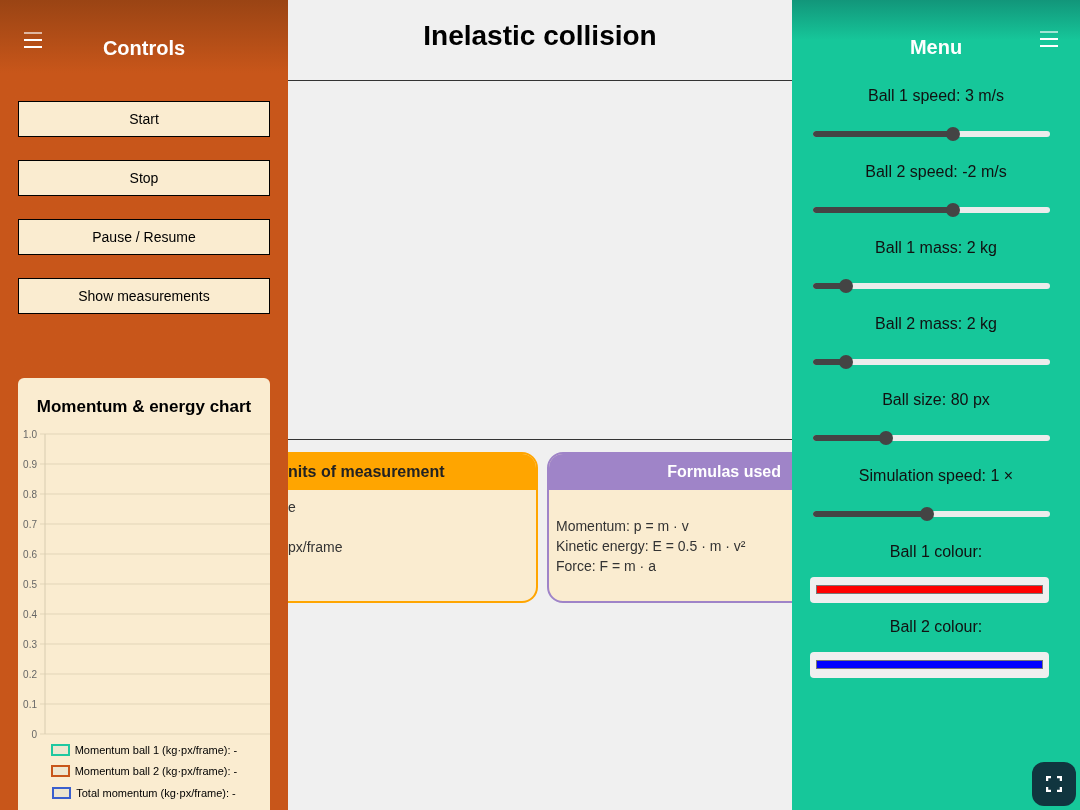  I want to click on control-button: Stop, so click(144, 178).